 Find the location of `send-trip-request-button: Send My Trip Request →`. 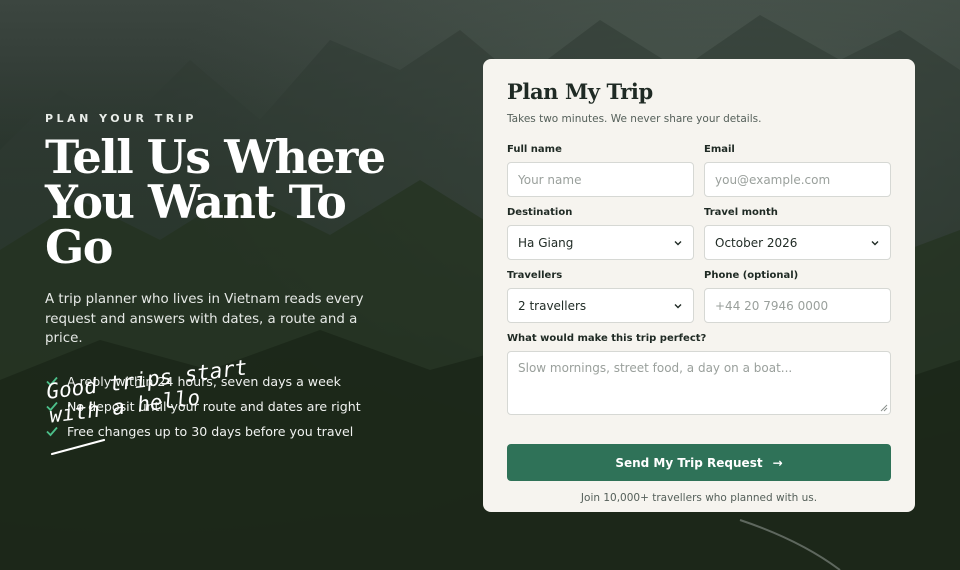

send-trip-request-button: Send My Trip Request → is located at coordinates (699, 462).